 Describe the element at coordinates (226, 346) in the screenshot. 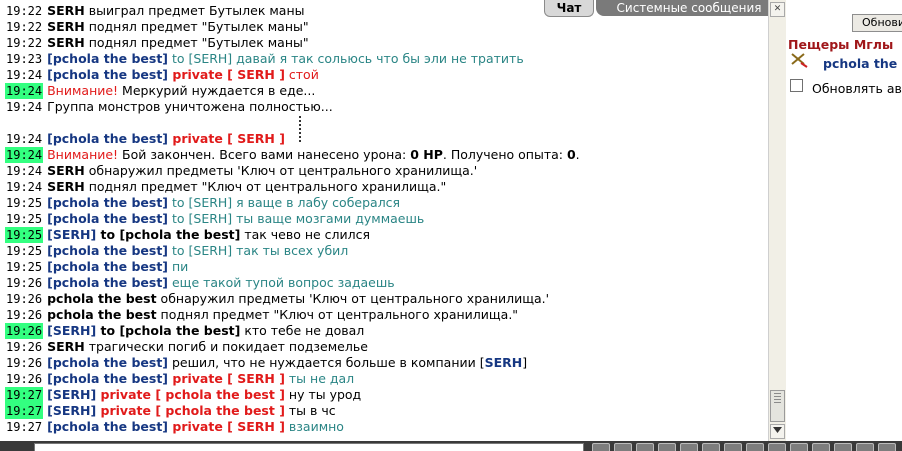

I see `message-text: трагически погиб и покидает подземелье` at that location.